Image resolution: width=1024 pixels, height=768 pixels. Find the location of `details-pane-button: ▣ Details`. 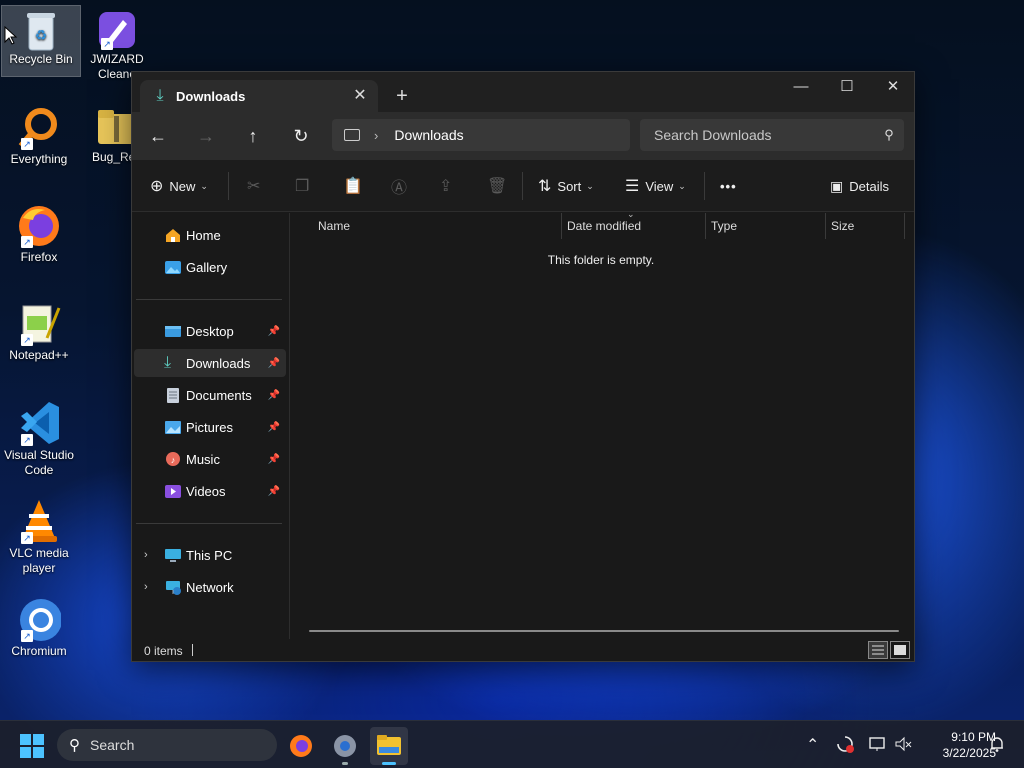

details-pane-button: ▣ Details is located at coordinates (859, 186).